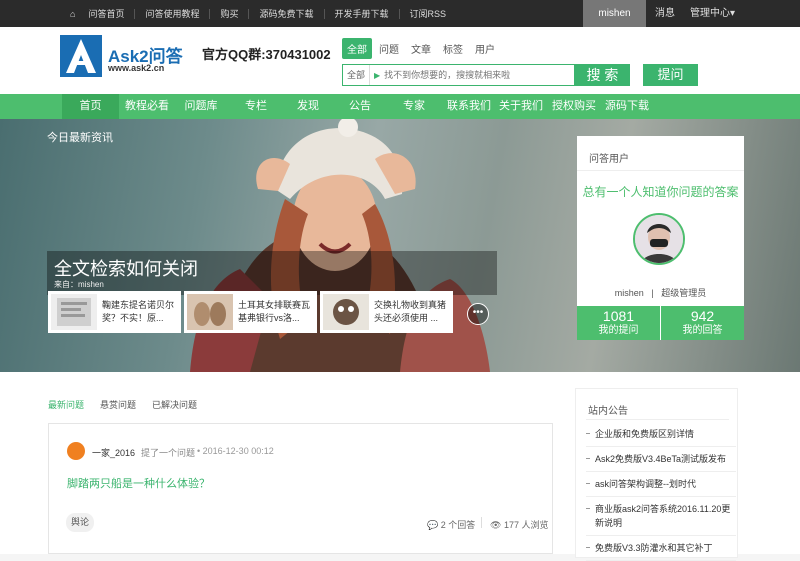  I want to click on search-input, so click(479, 75).